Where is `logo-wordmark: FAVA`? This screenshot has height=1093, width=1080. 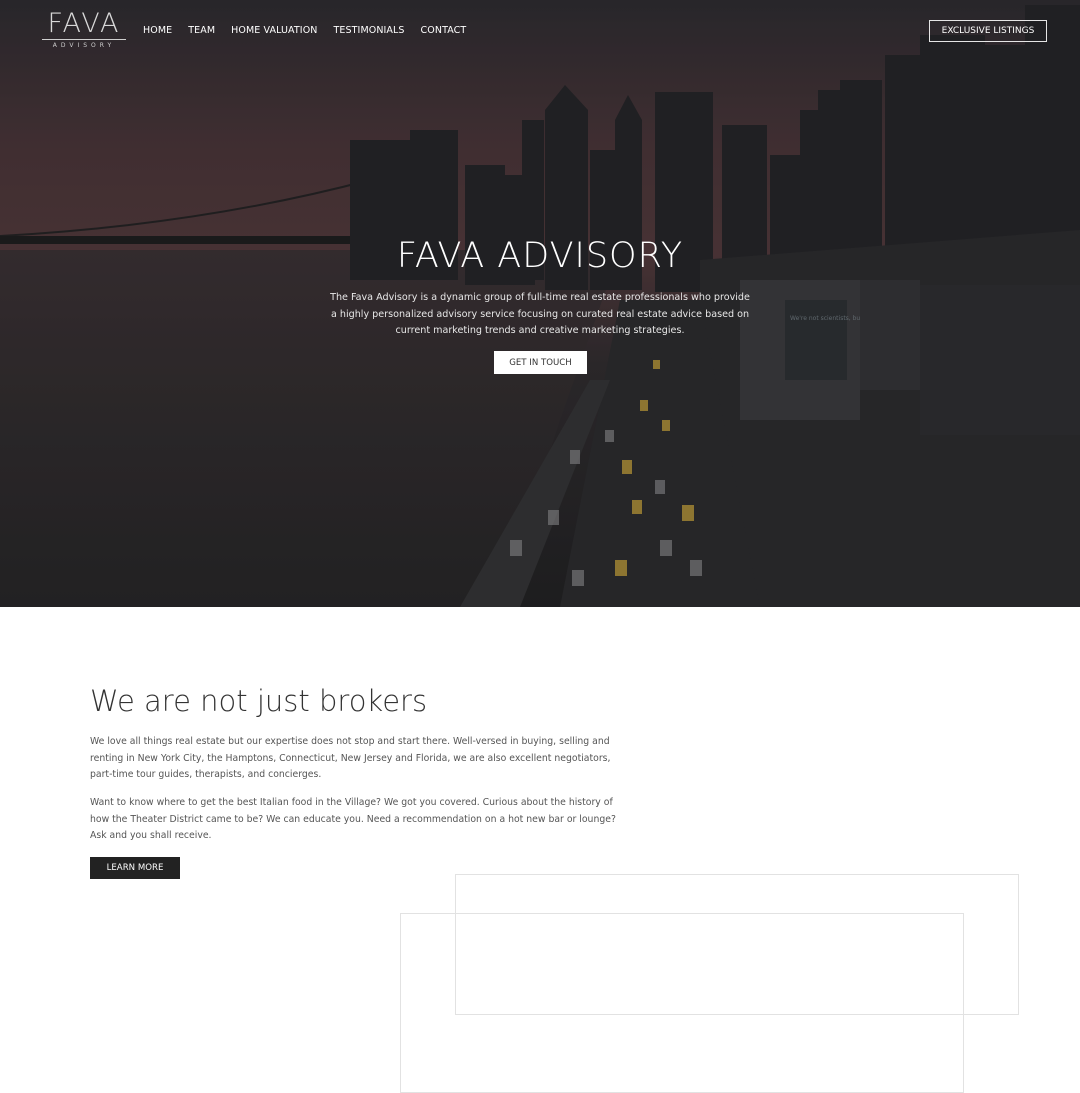 logo-wordmark: FAVA is located at coordinates (84, 23).